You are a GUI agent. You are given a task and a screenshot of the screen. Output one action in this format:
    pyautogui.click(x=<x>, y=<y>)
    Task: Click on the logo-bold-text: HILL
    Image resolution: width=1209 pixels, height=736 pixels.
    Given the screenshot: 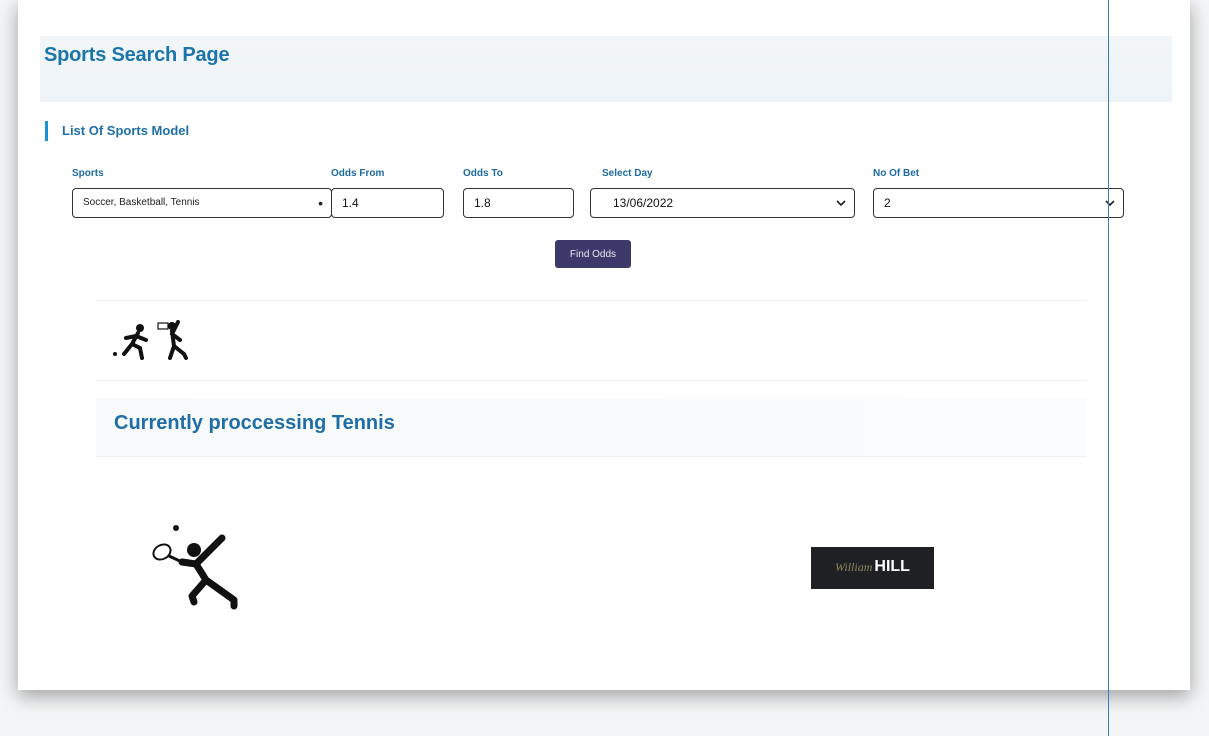 What is the action you would take?
    pyautogui.click(x=892, y=566)
    